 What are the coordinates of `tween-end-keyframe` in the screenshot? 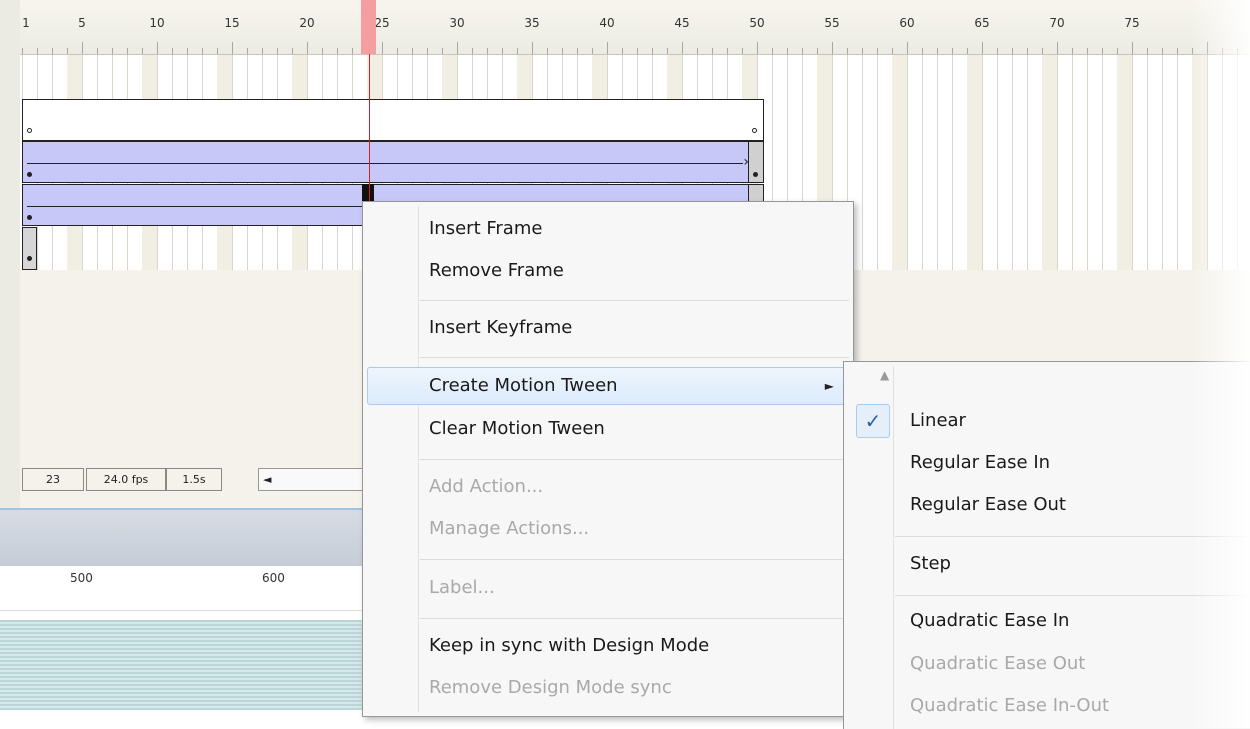 It's located at (755, 162).